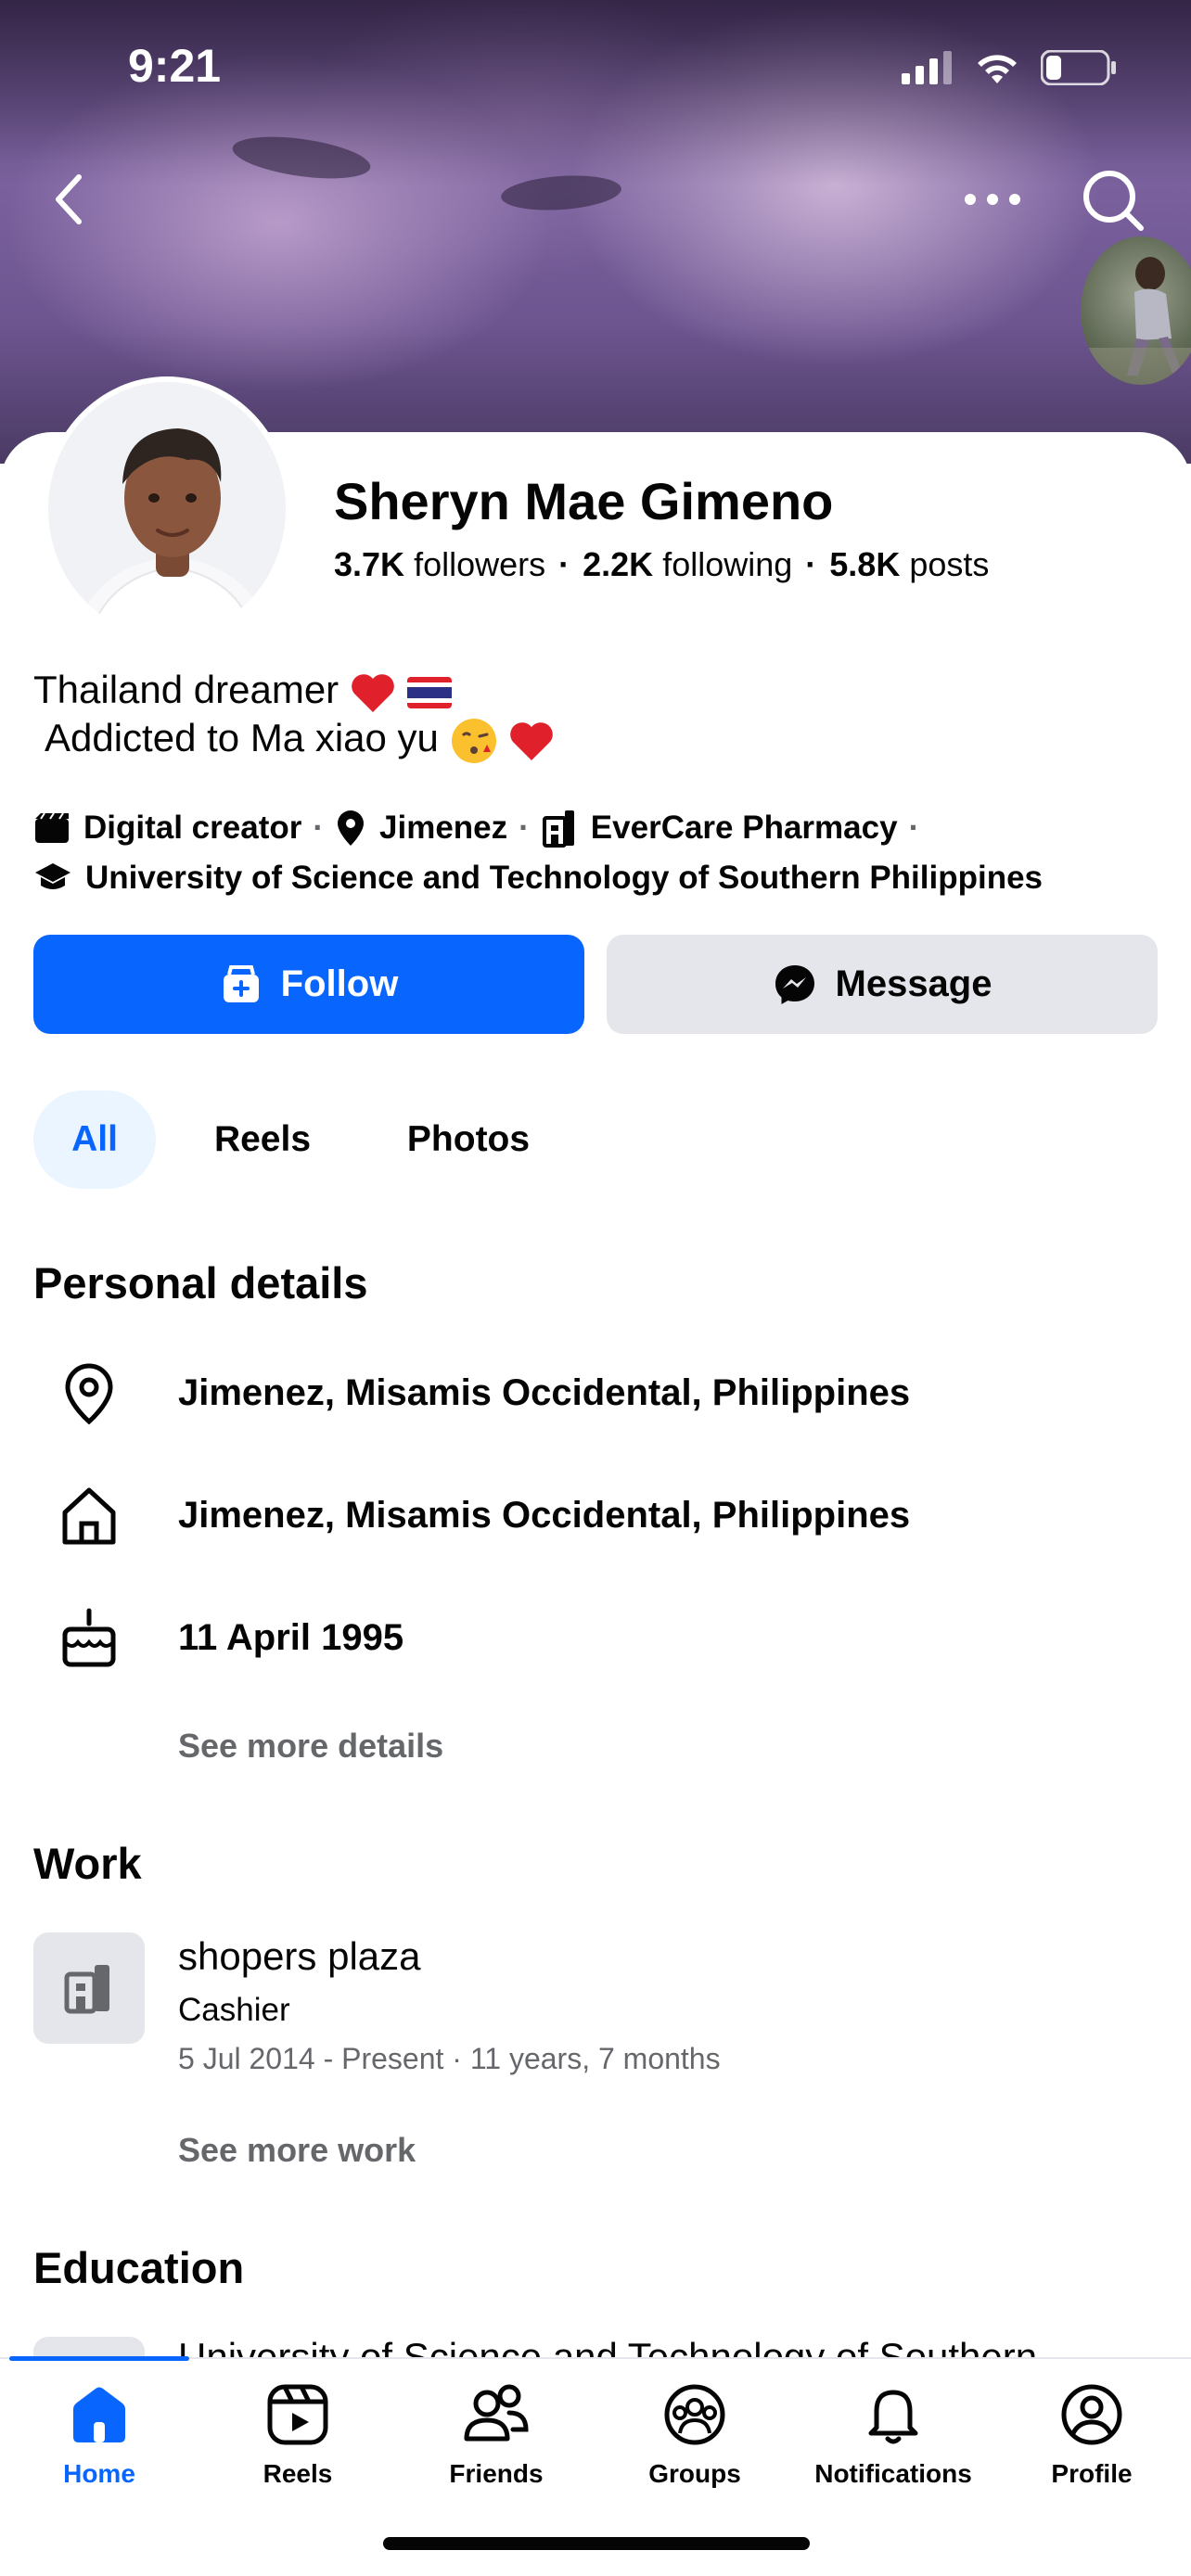  I want to click on profile-bio: Thailand dreamer Addicted to Ma xiao yu, so click(294, 715).